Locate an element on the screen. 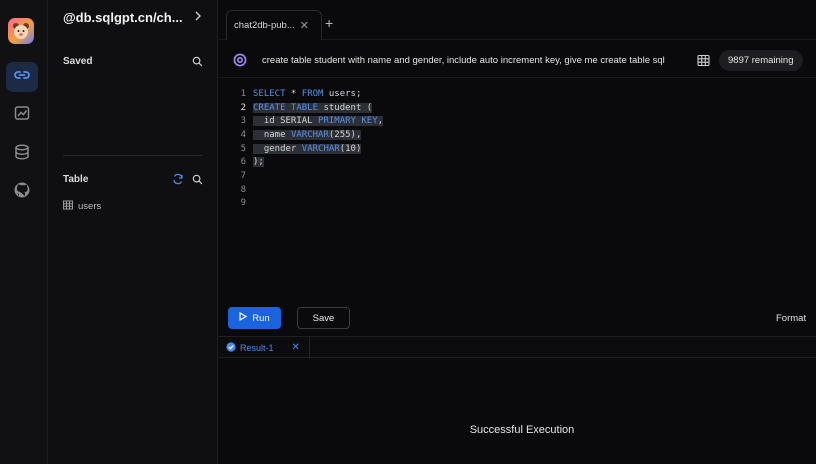 The image size is (816, 464). editor-line: 9 is located at coordinates (517, 204).